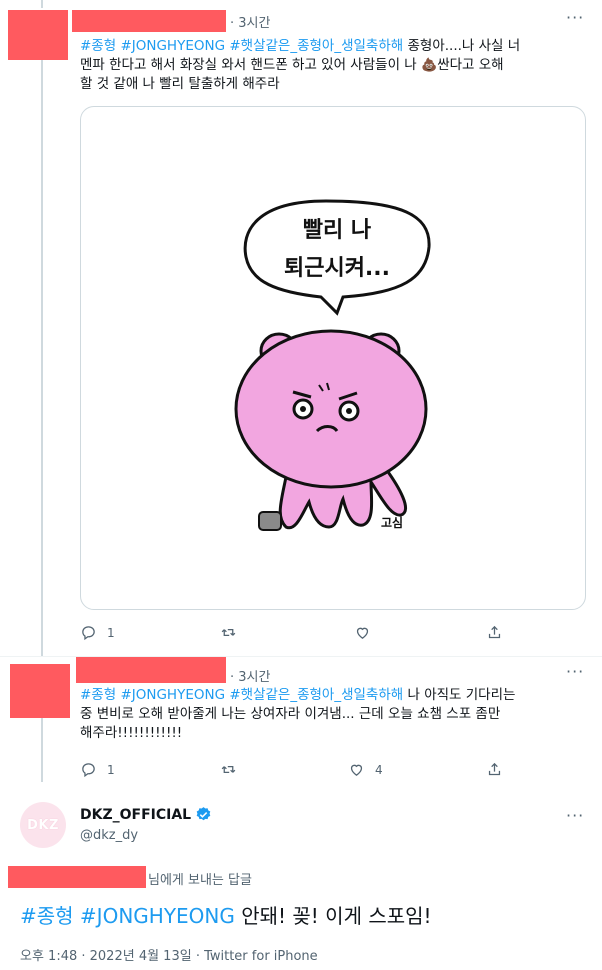 This screenshot has width=602, height=970. What do you see at coordinates (77, 877) in the screenshot?
I see `reply-to-username-redacted` at bounding box center [77, 877].